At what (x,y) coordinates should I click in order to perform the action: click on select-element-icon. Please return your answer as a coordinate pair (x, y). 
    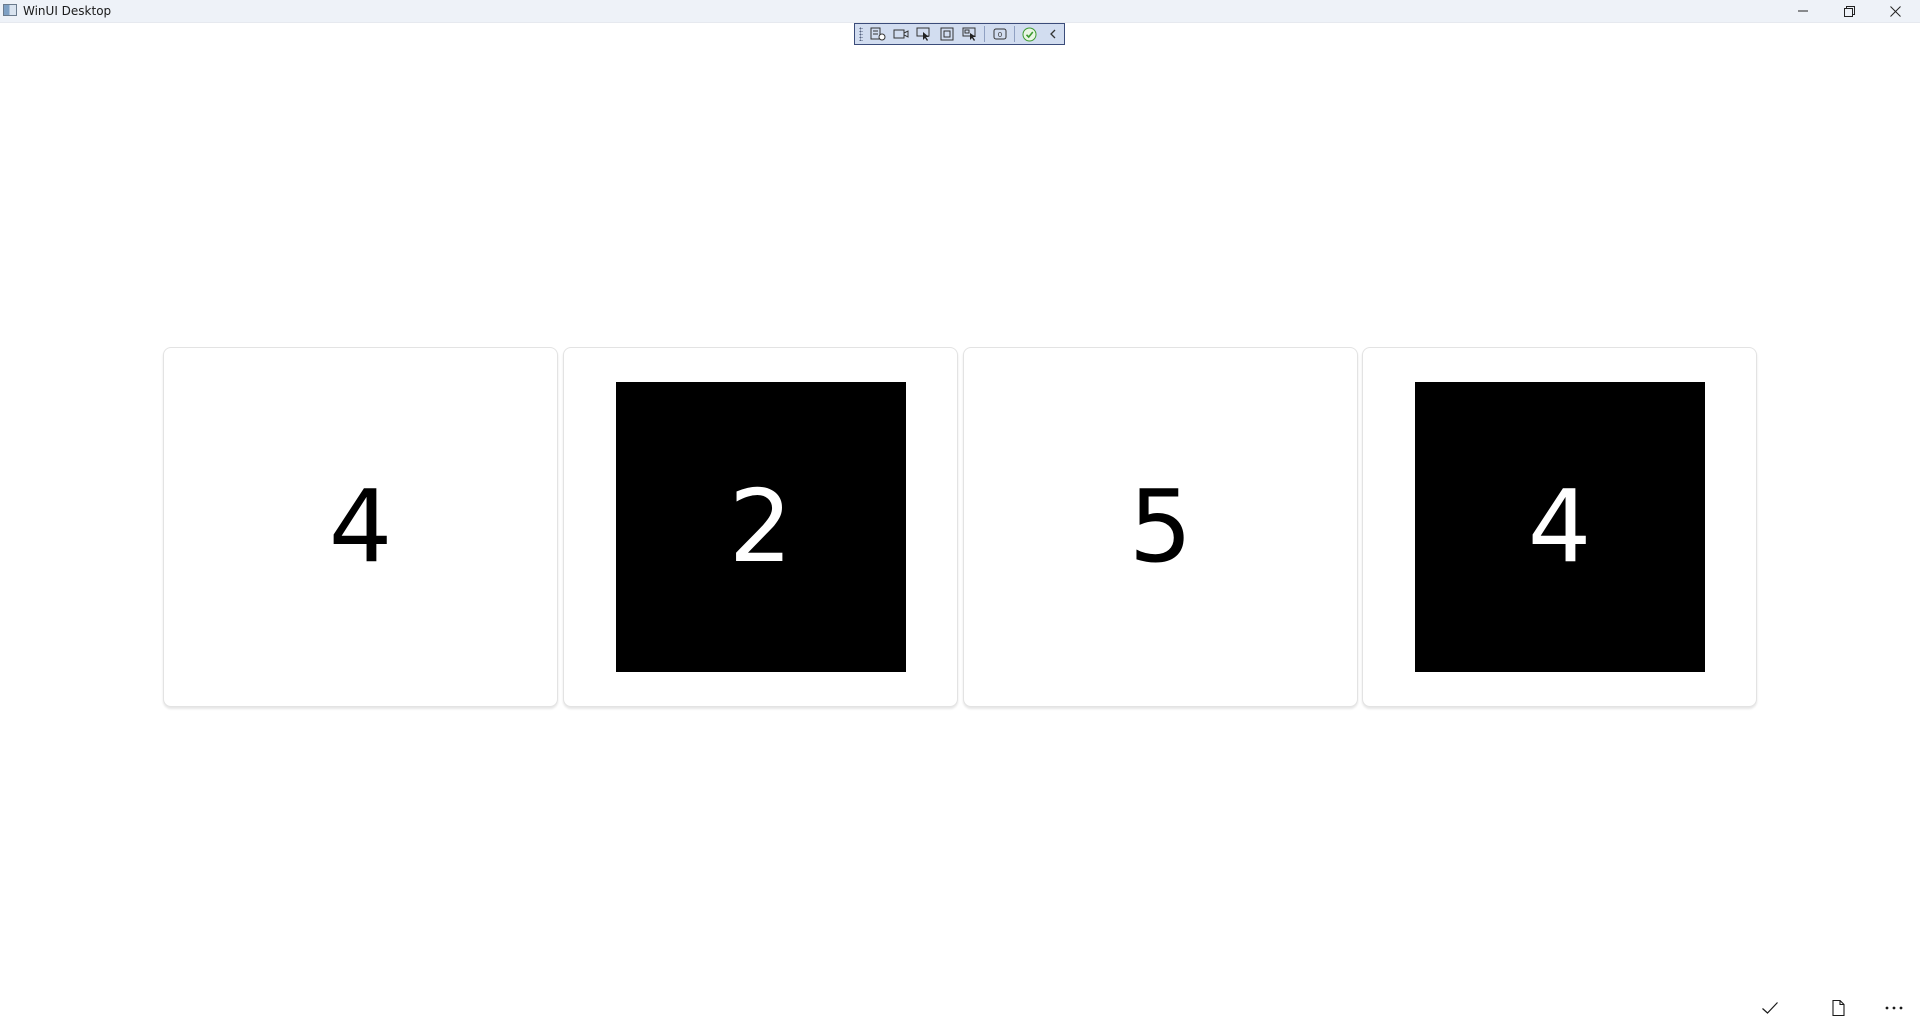
    Looking at the image, I should click on (923, 34).